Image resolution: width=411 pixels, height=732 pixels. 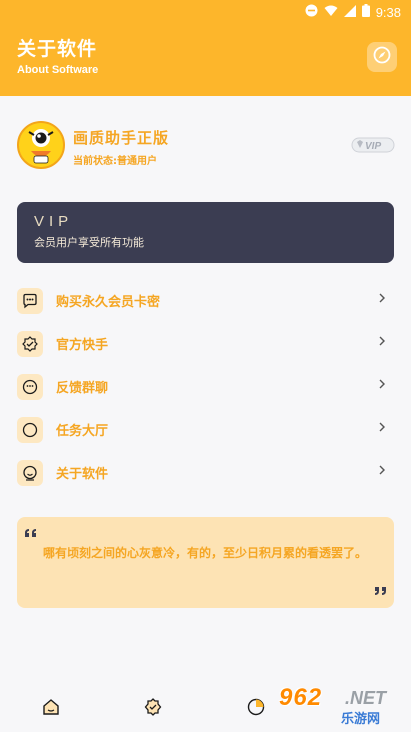 I want to click on profile-section: 画质助手正版 当前状态:普通用户 VIP, so click(x=206, y=147).